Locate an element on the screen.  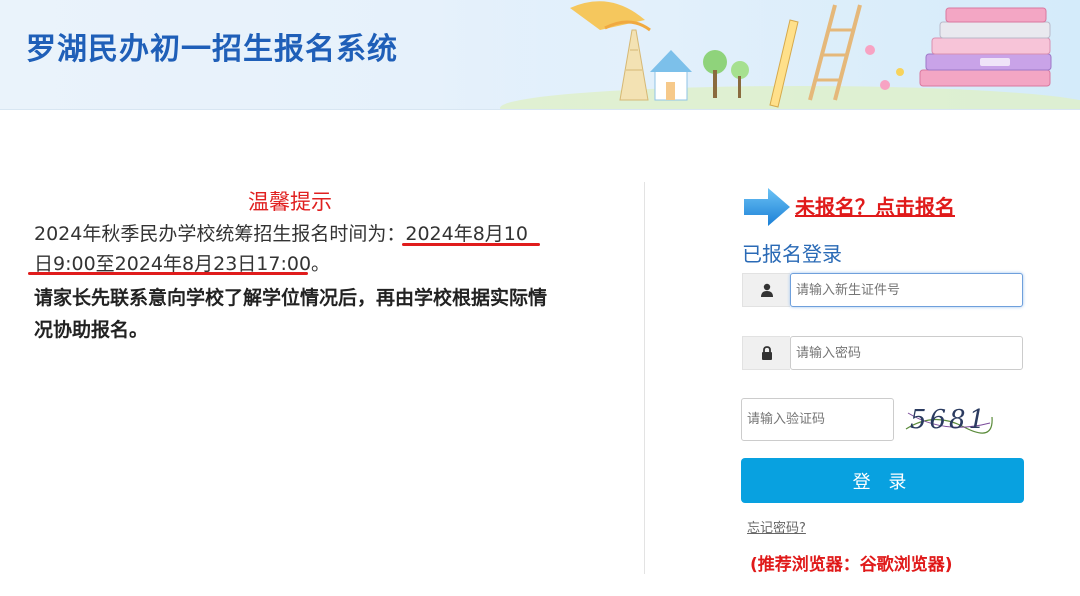
notice-time-period: 。 is located at coordinates (321, 264).